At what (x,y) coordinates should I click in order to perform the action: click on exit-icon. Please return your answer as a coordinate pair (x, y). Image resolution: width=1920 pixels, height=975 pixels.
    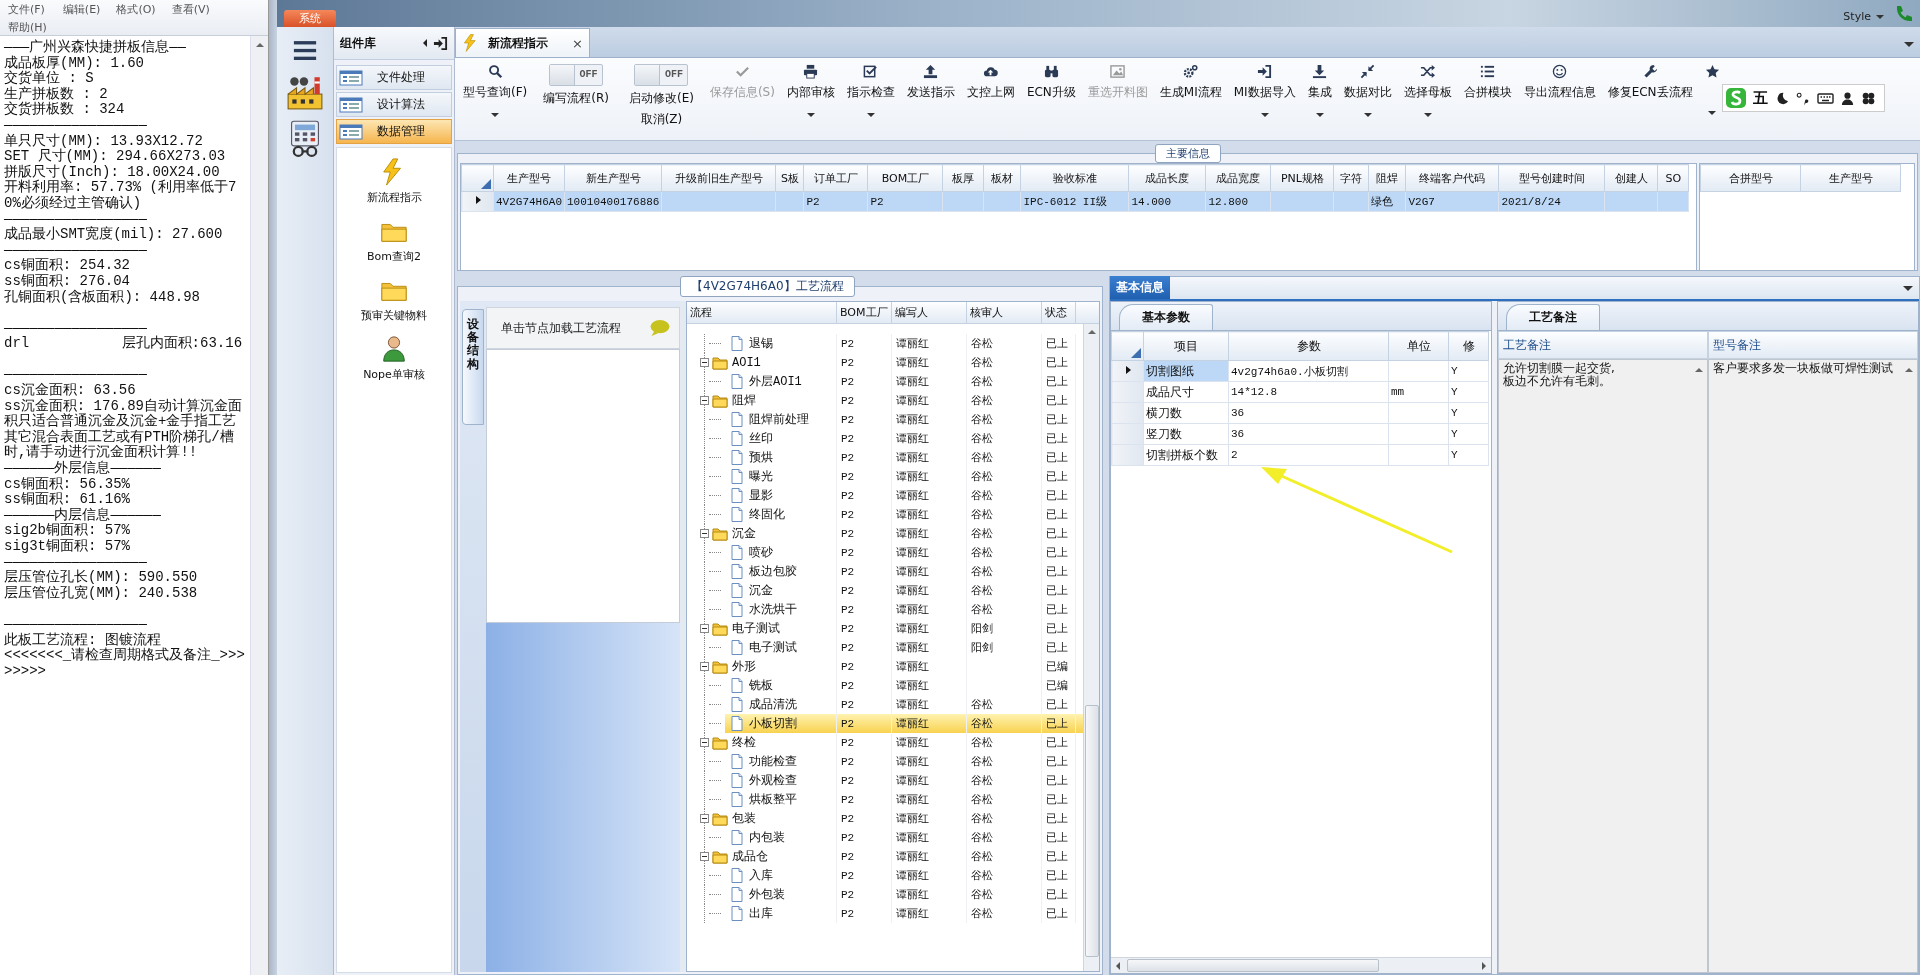
    Looking at the image, I should click on (440, 43).